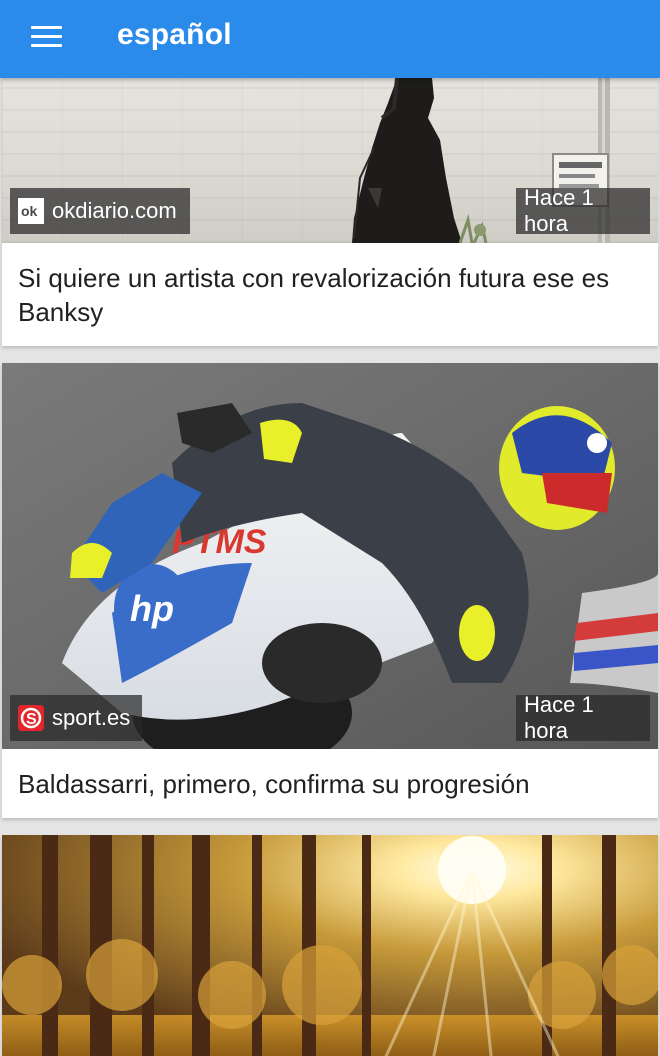 This screenshot has width=660, height=1056. I want to click on okdiario-logo: ok, so click(31, 211).